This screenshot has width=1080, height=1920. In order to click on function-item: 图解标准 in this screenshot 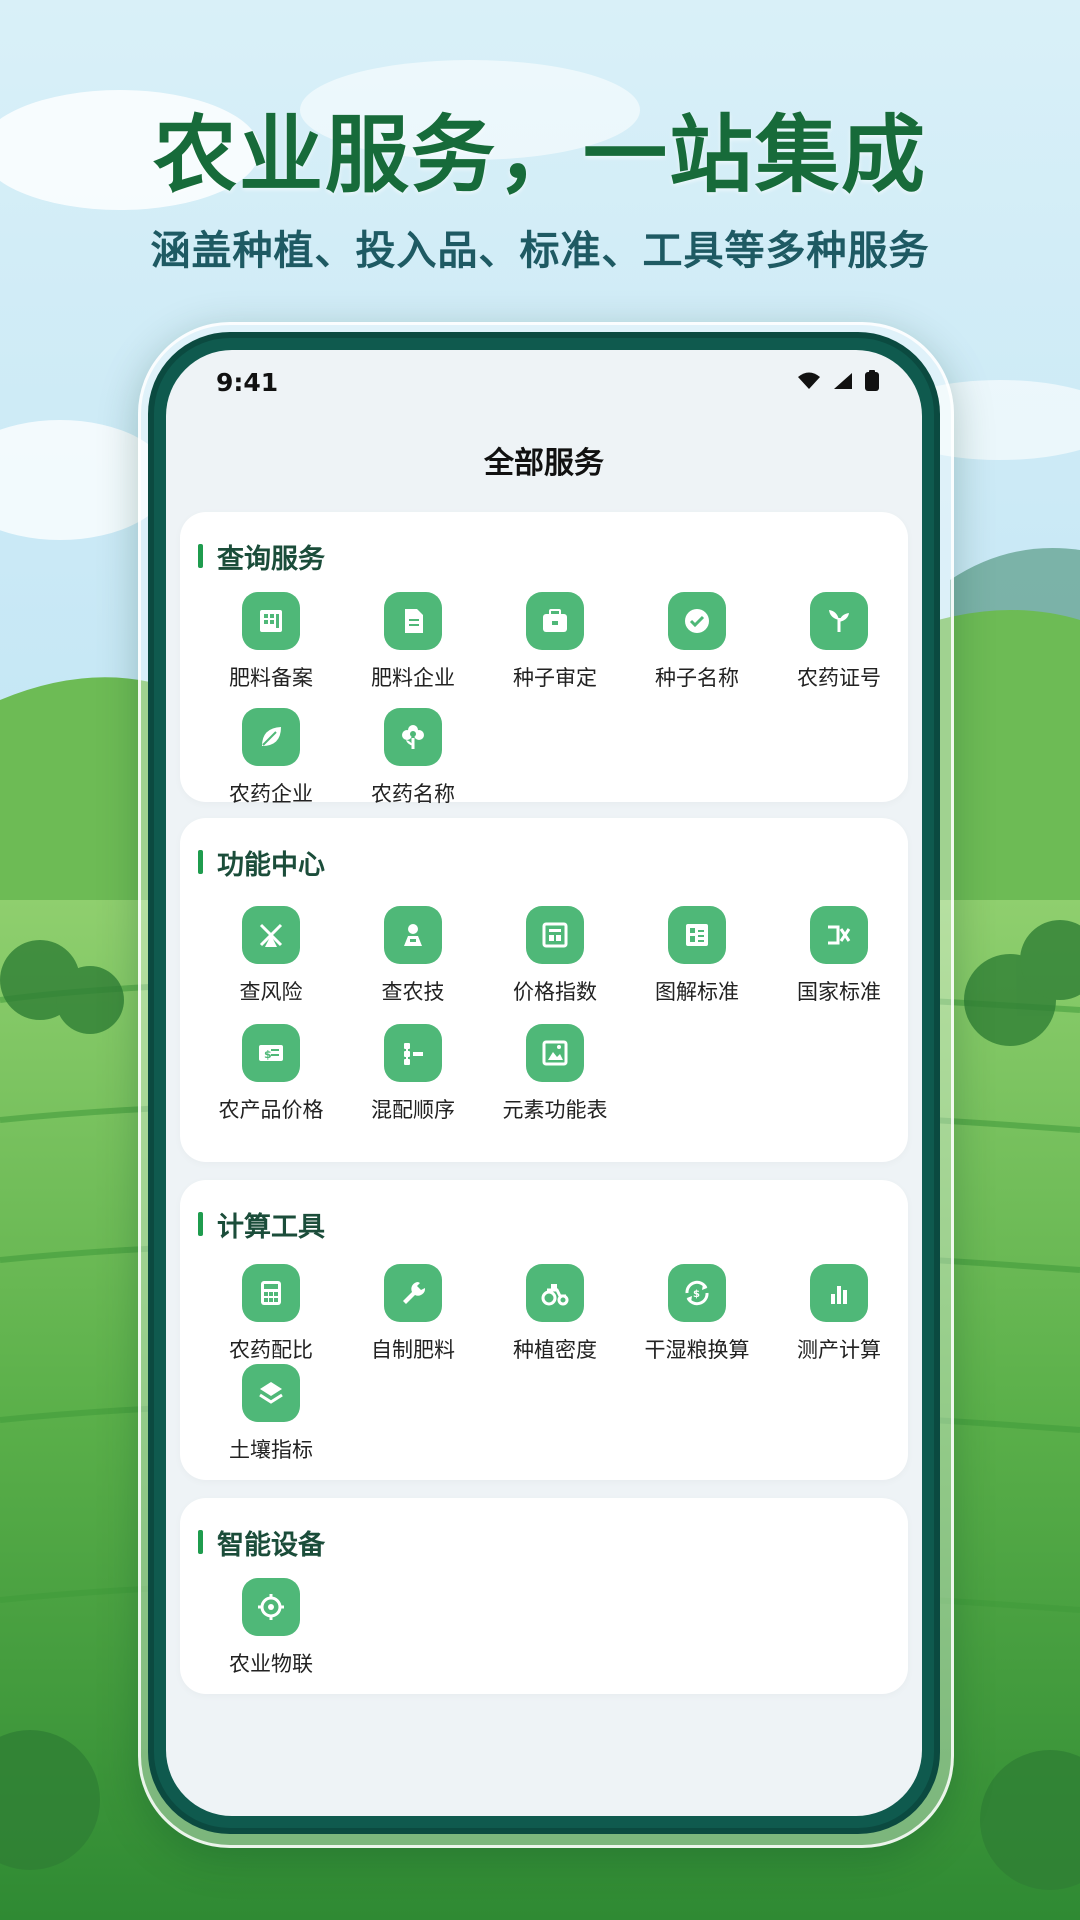, I will do `click(697, 962)`.